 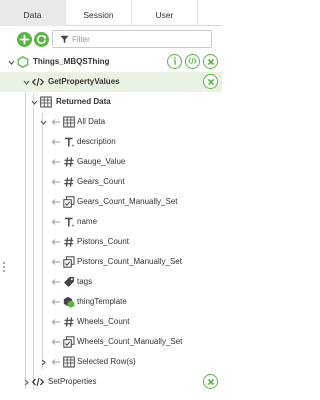 I want to click on field-label: Pistons_Count, so click(x=103, y=241).